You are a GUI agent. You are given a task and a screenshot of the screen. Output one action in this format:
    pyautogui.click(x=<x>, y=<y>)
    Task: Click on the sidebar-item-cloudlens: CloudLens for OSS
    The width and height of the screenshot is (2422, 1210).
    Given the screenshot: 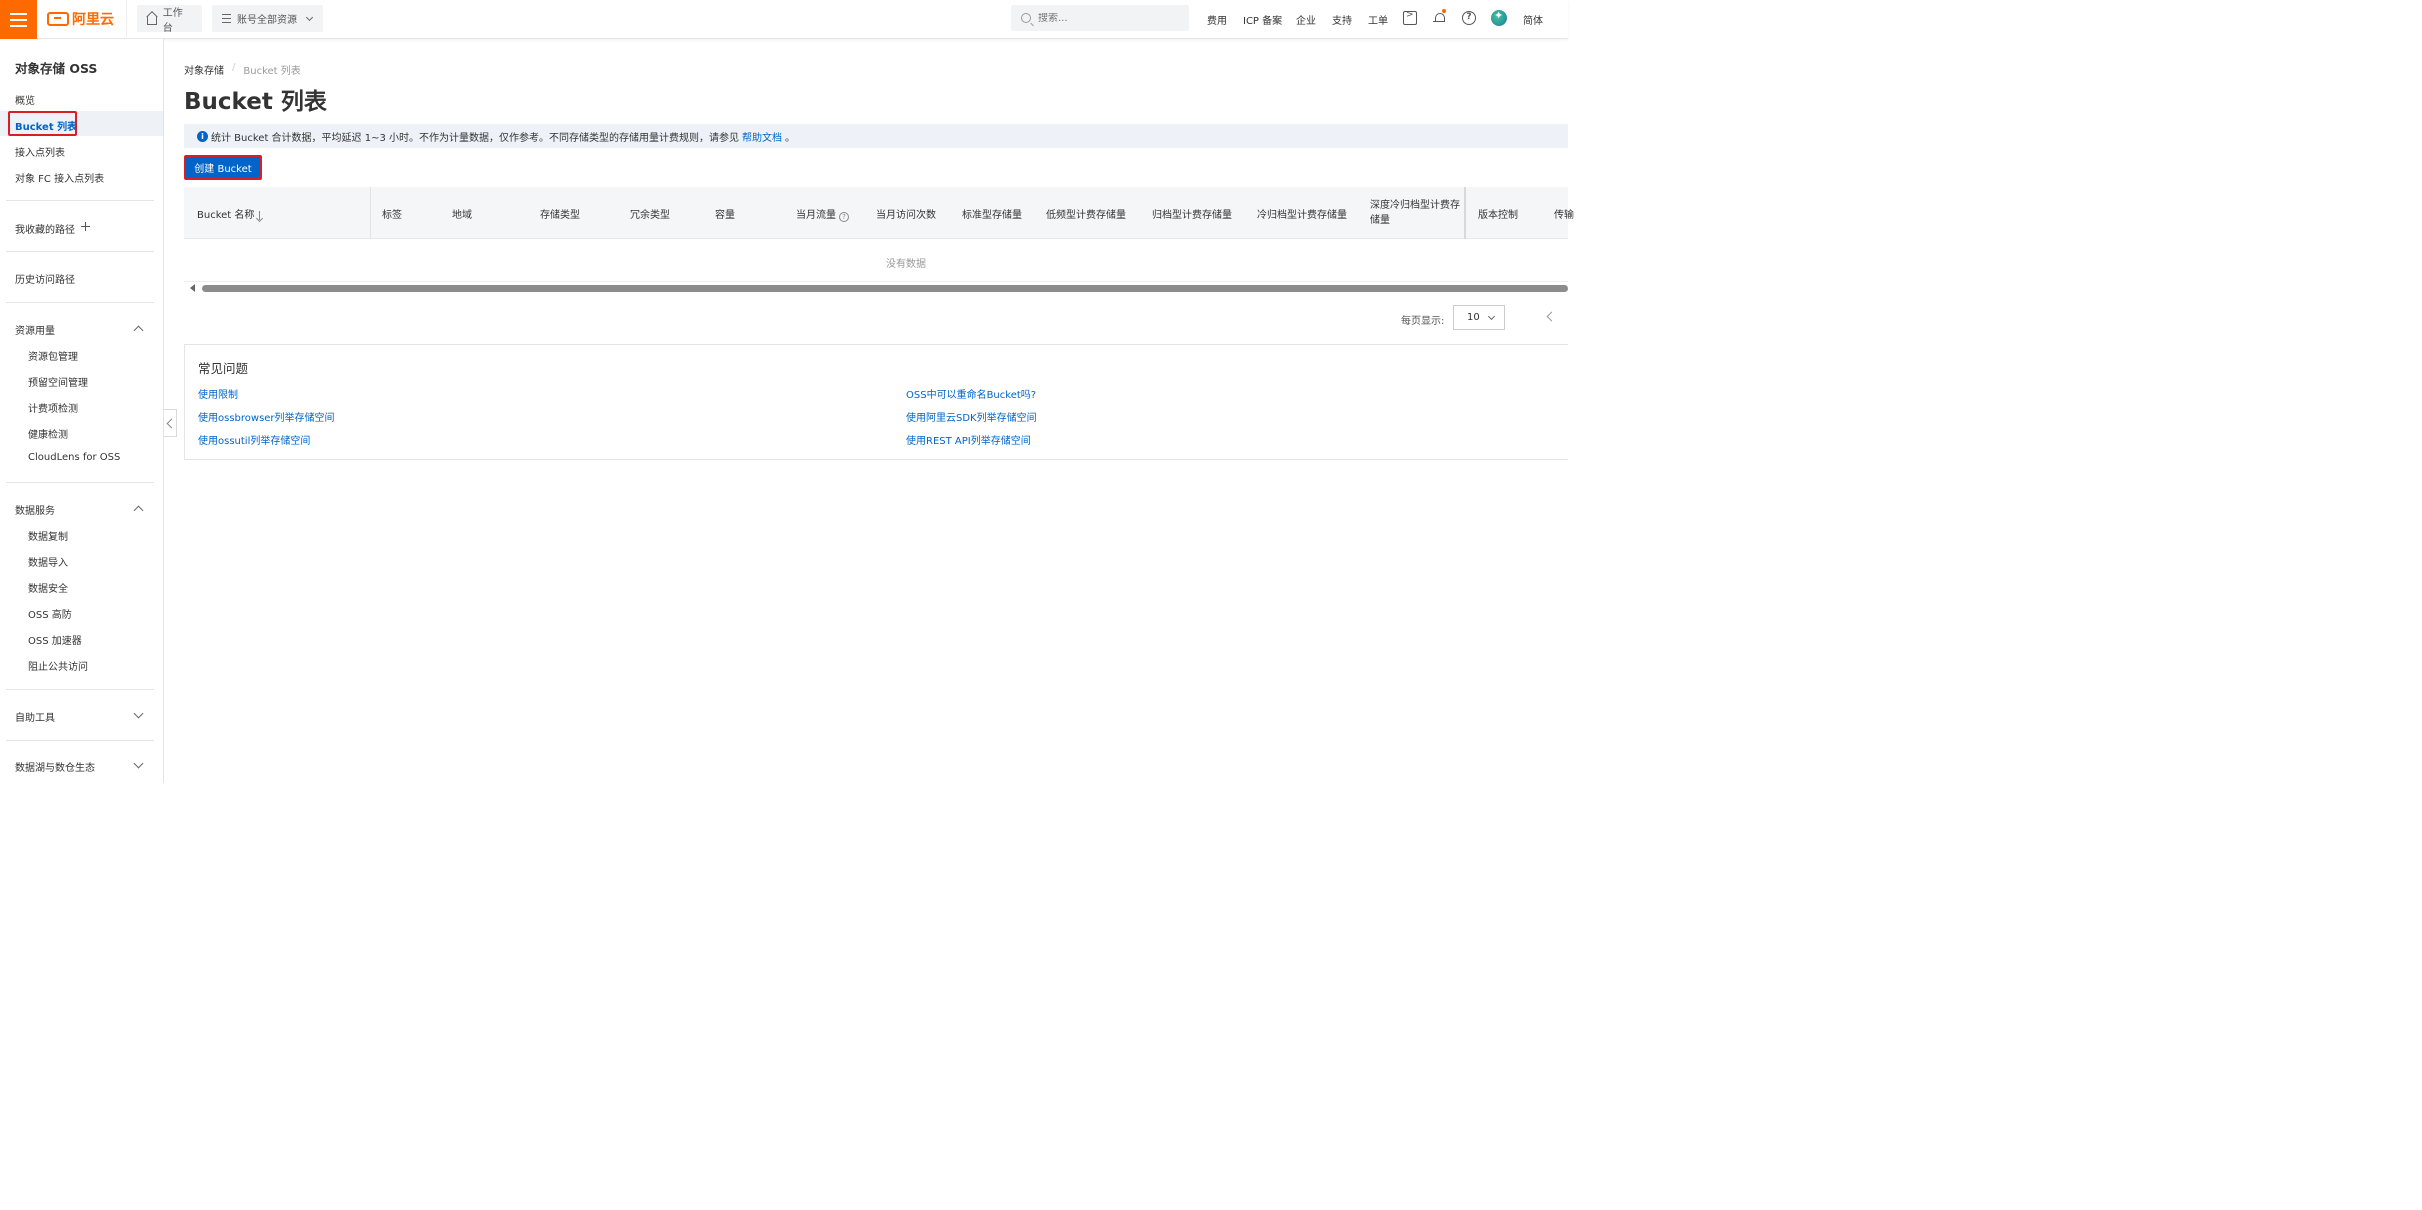 What is the action you would take?
    pyautogui.click(x=74, y=457)
    